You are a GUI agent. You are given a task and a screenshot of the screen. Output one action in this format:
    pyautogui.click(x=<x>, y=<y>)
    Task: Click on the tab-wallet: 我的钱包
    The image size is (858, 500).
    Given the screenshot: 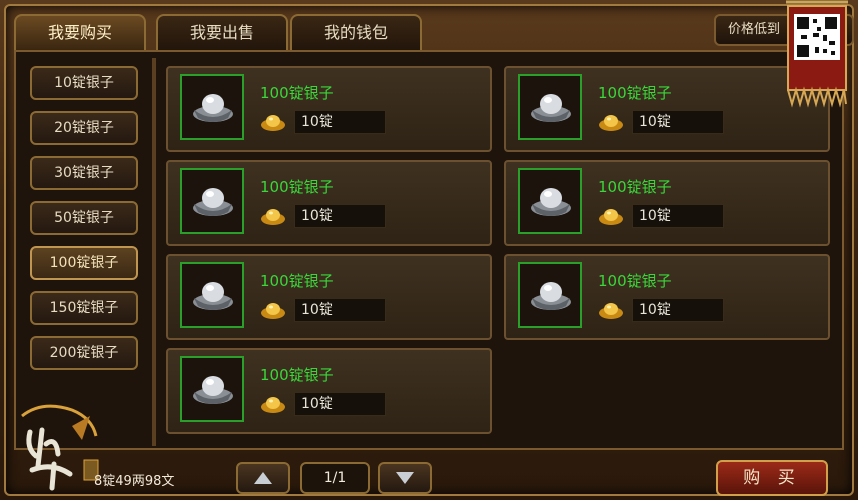 What is the action you would take?
    pyautogui.click(x=356, y=32)
    